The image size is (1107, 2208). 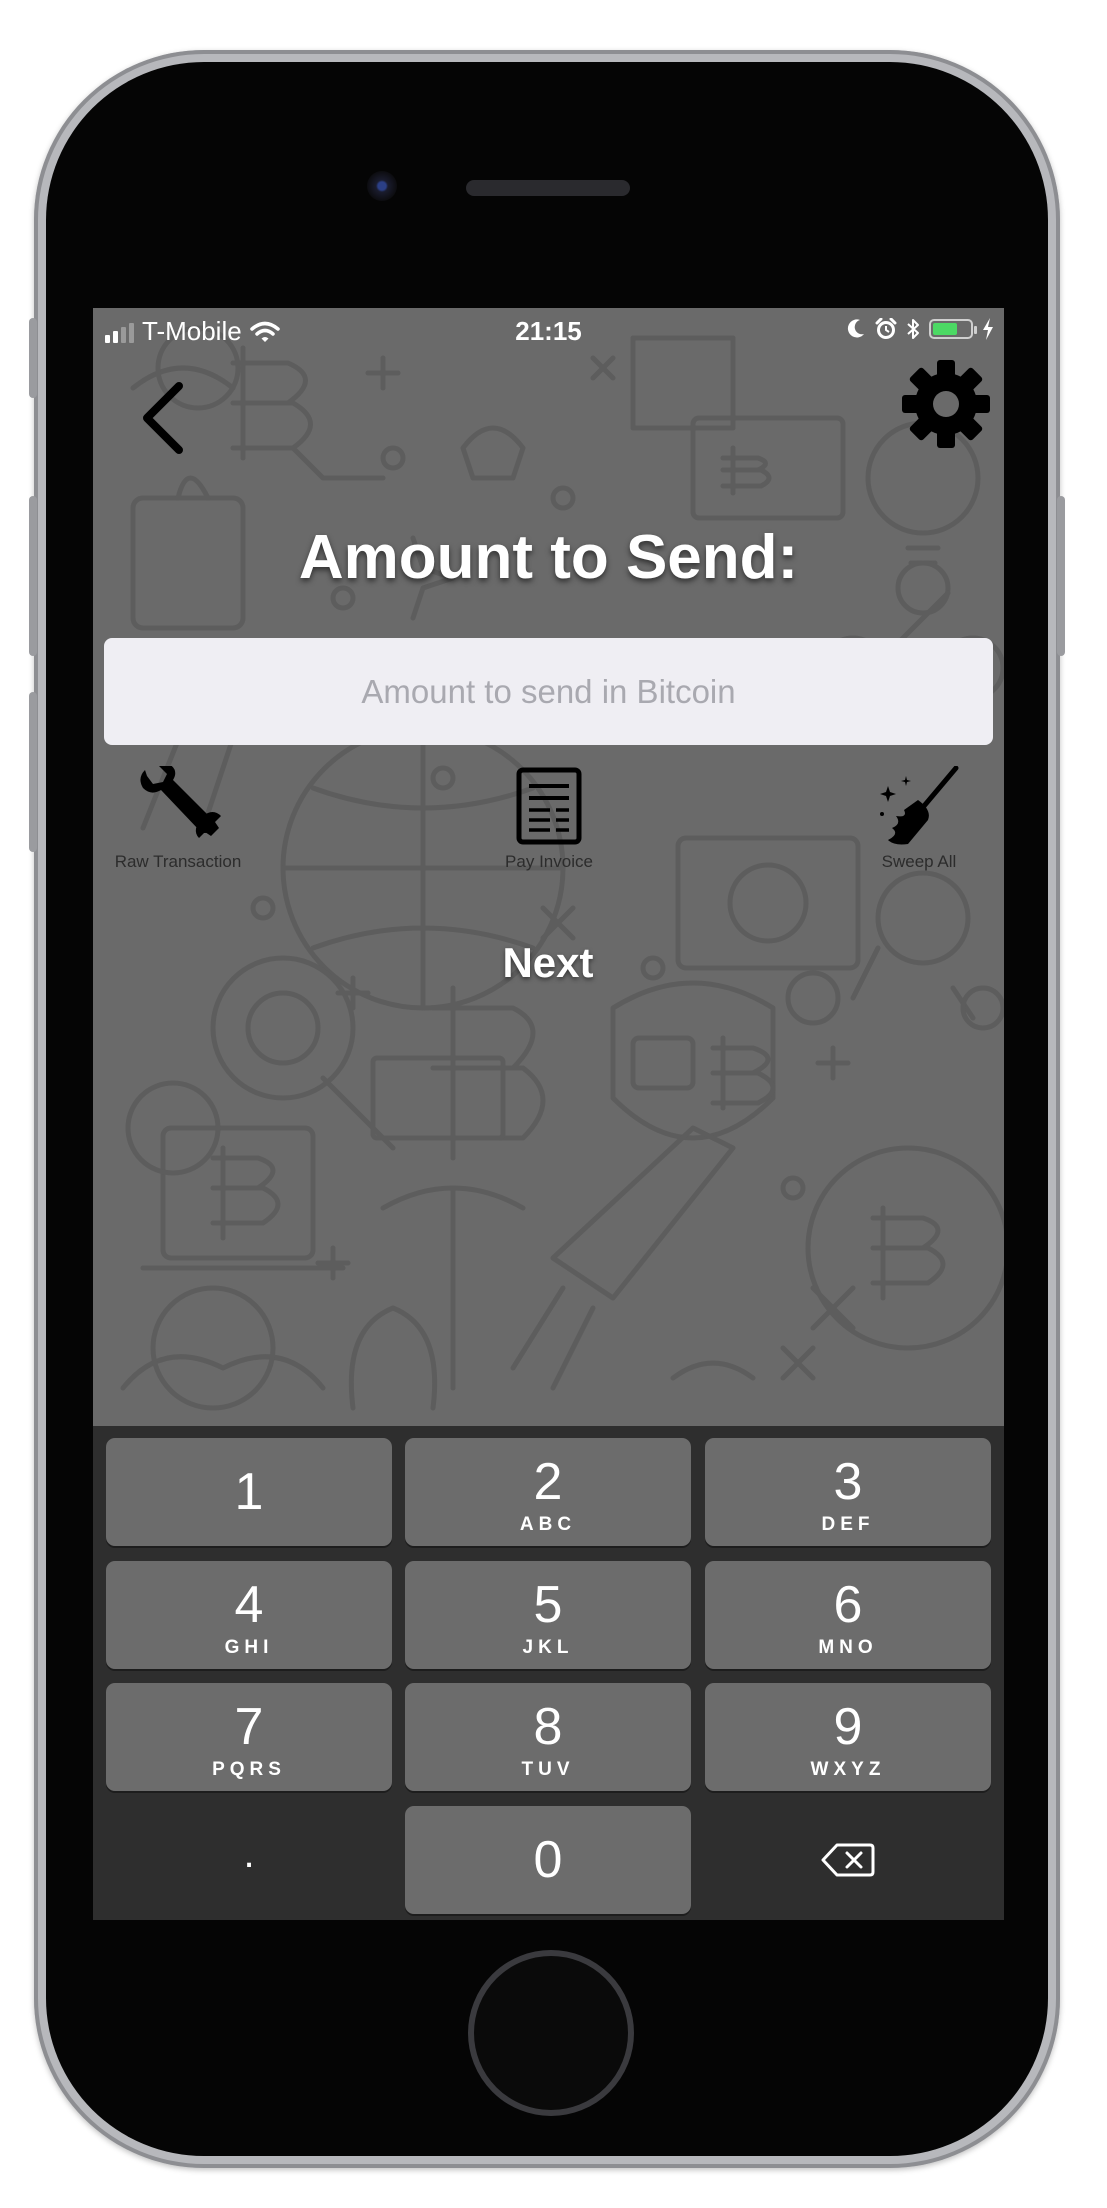 What do you see at coordinates (1061, 576) in the screenshot?
I see `power-button` at bounding box center [1061, 576].